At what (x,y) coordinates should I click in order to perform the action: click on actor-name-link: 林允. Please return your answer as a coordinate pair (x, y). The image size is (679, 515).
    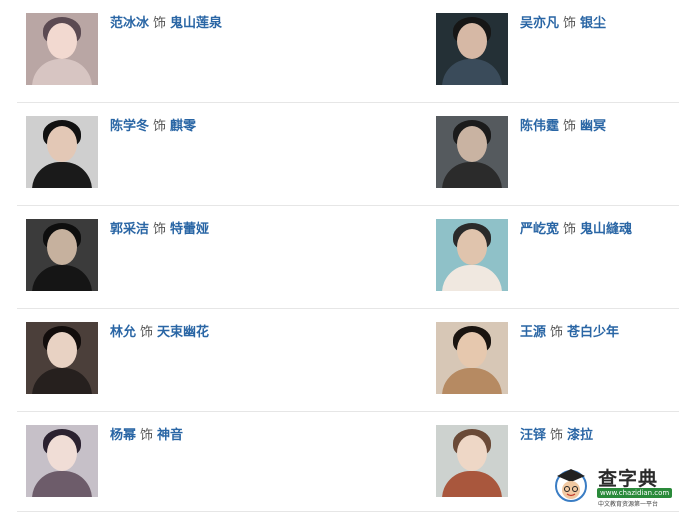
    Looking at the image, I should click on (123, 332).